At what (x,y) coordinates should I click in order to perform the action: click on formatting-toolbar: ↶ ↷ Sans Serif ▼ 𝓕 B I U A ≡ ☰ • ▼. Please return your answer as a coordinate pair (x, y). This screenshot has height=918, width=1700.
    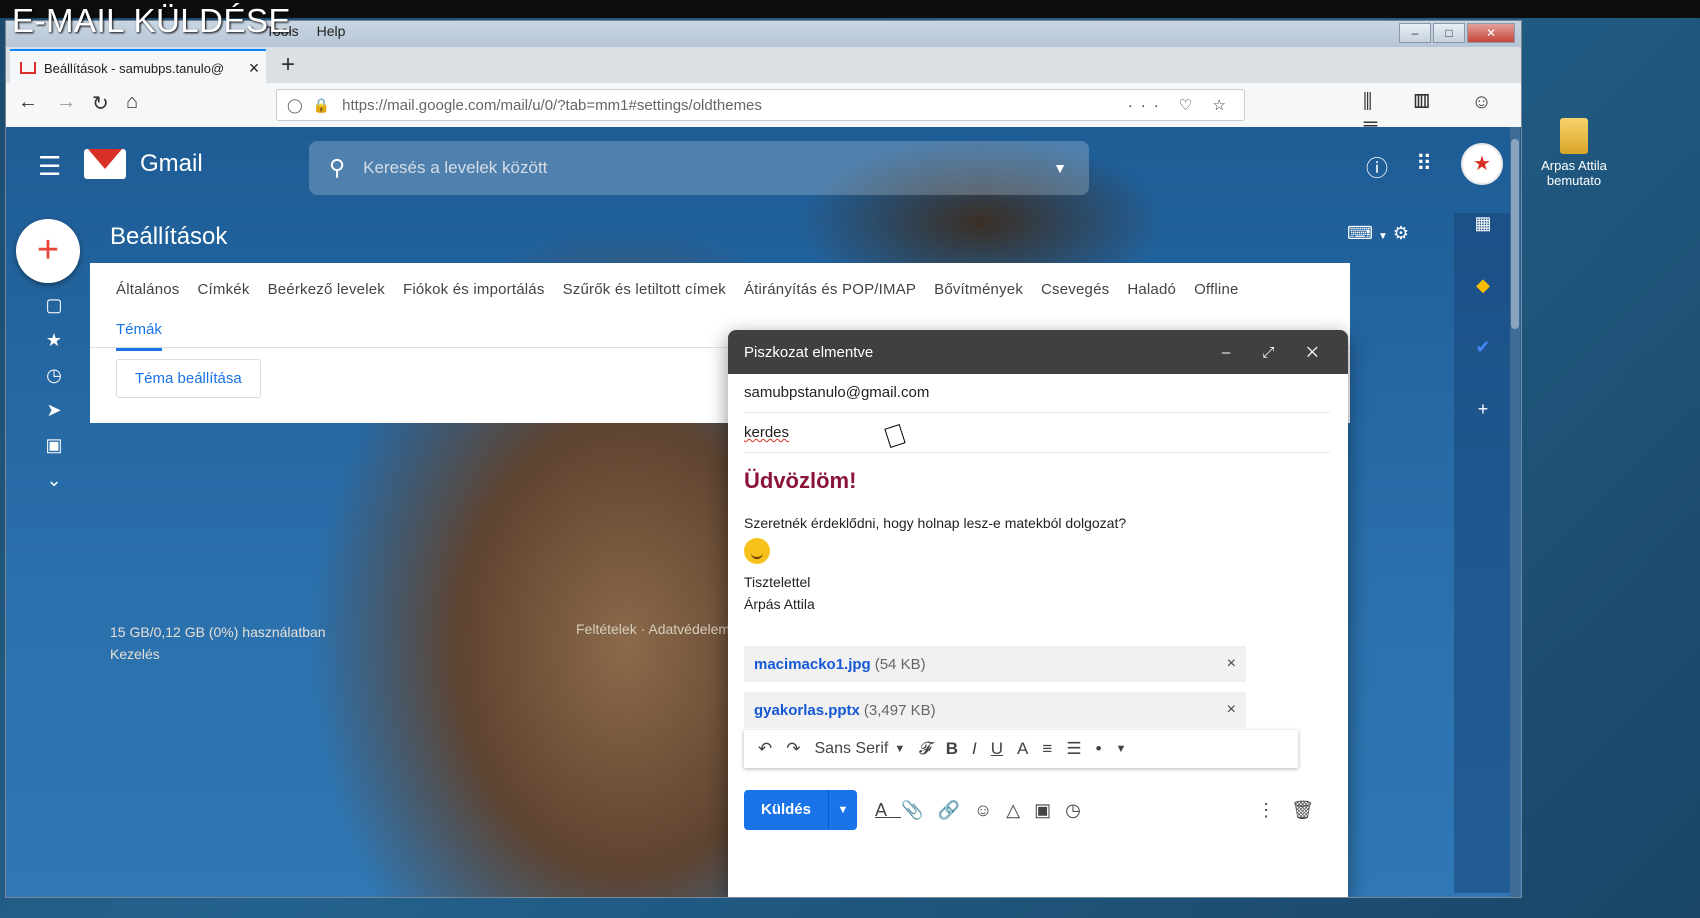
    Looking at the image, I should click on (1021, 749).